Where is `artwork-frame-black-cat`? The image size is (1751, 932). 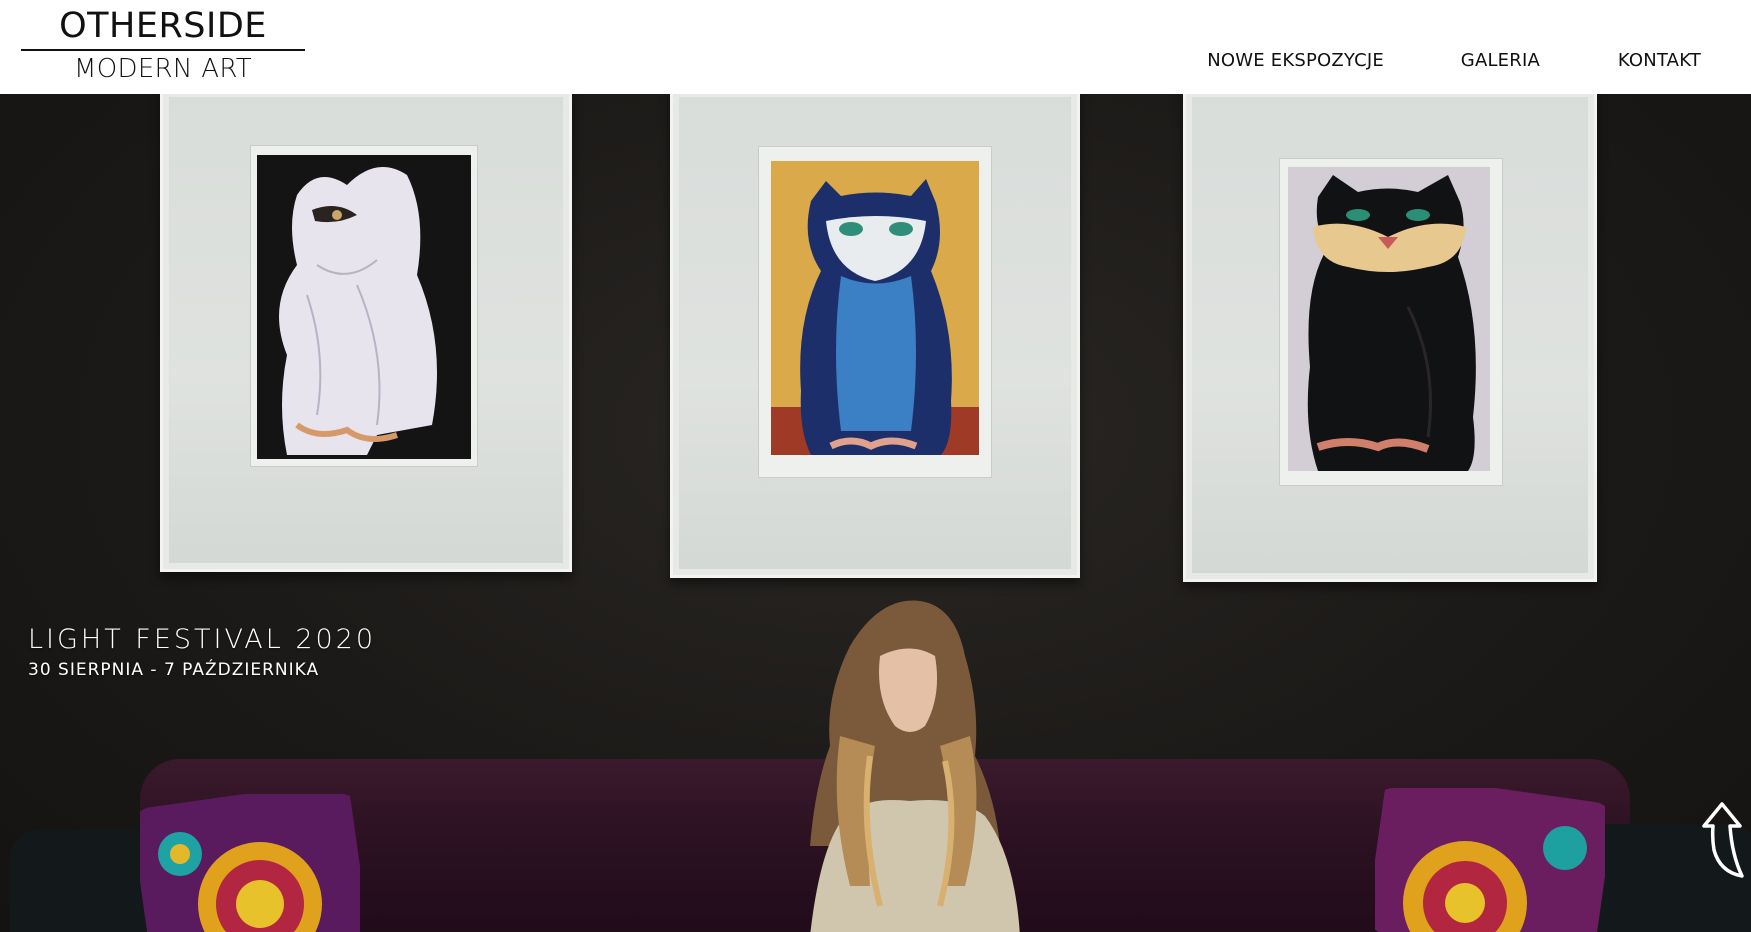
artwork-frame-black-cat is located at coordinates (1390, 338).